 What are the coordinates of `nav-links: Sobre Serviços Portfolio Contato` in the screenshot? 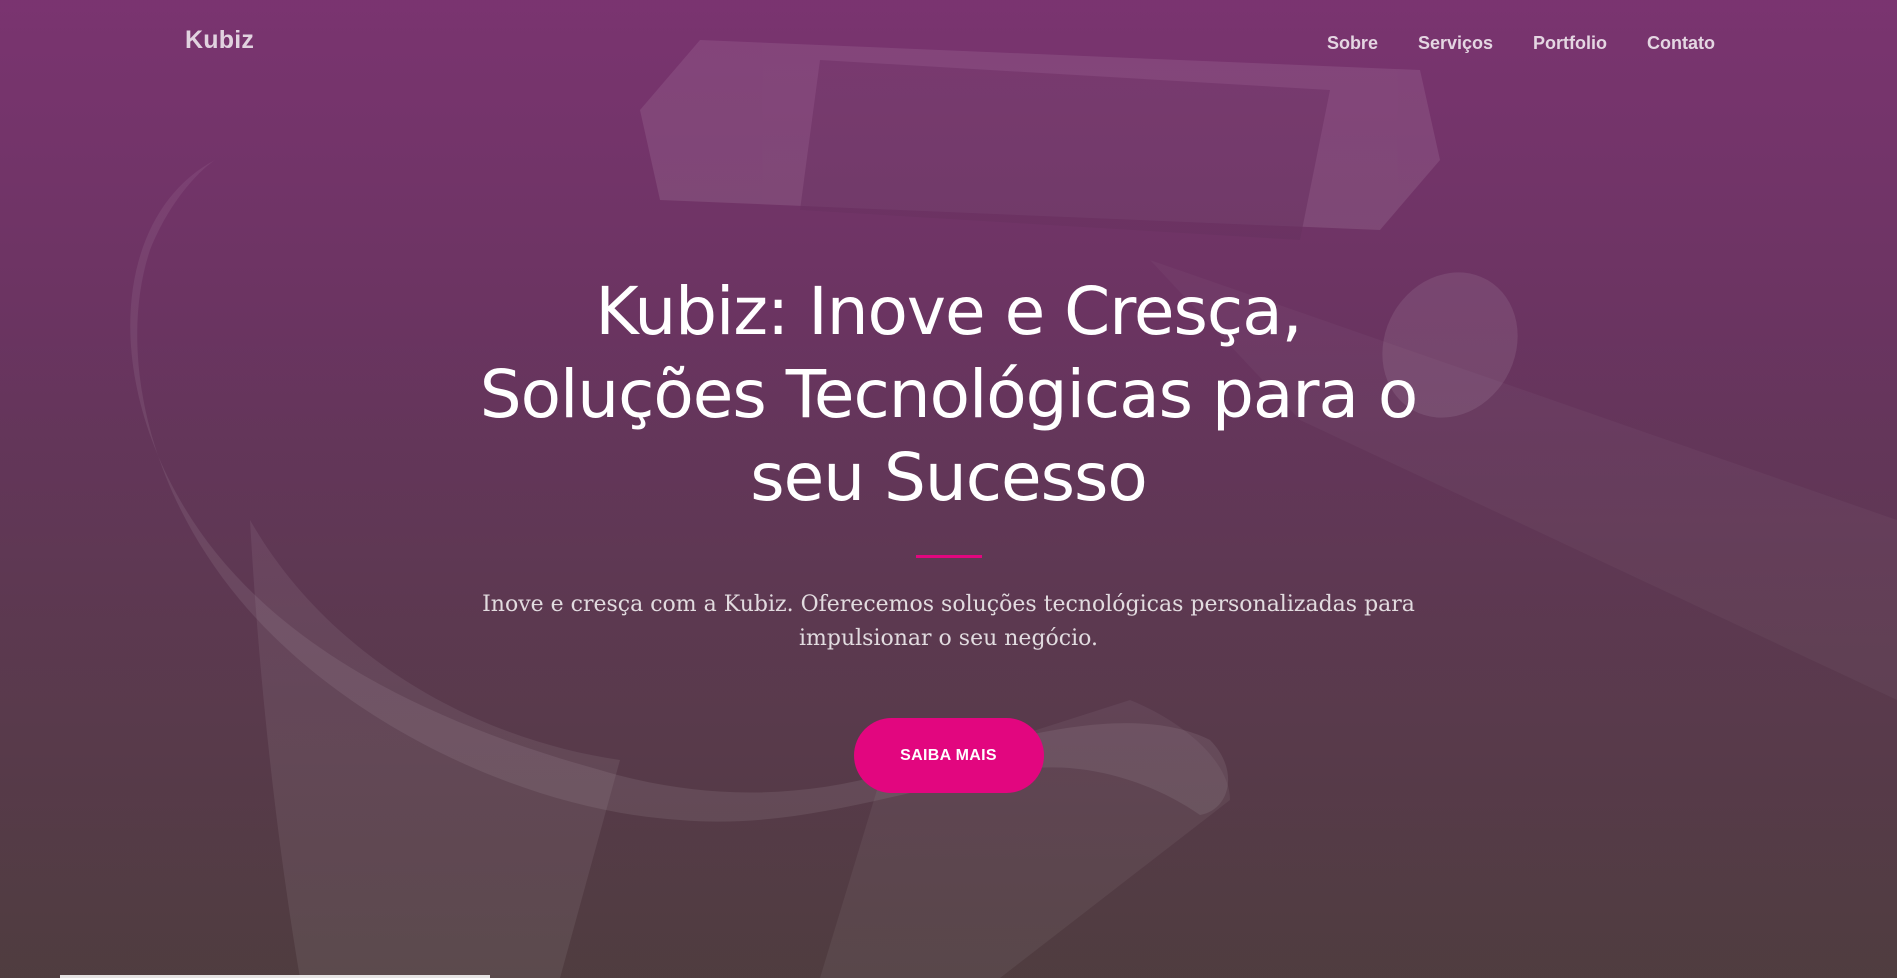 It's located at (1521, 43).